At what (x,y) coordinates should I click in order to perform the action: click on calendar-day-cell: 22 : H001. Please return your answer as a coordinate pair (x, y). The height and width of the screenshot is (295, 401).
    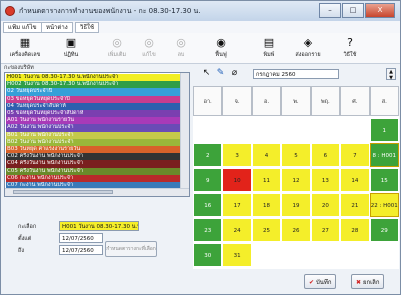
    Looking at the image, I should click on (384, 205).